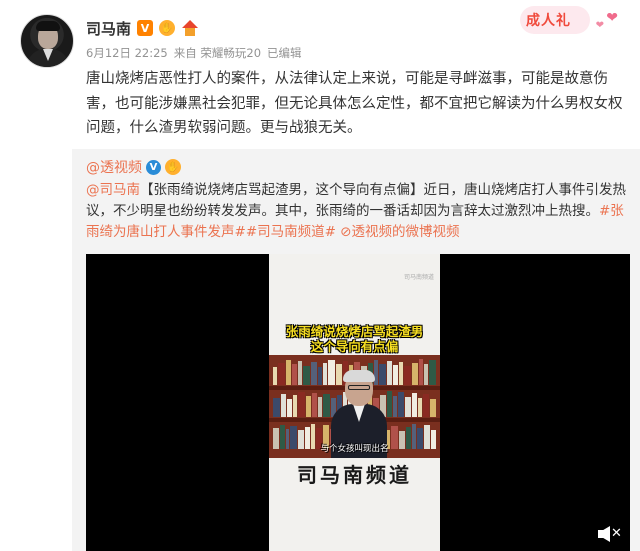 The width and height of the screenshot is (640, 551). What do you see at coordinates (354, 475) in the screenshot?
I see `channel-name: 司马南频道` at bounding box center [354, 475].